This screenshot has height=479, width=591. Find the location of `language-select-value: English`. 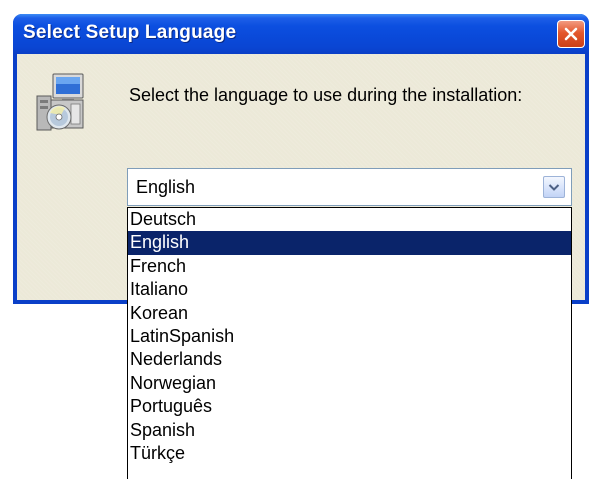

language-select-value: English is located at coordinates (166, 187).